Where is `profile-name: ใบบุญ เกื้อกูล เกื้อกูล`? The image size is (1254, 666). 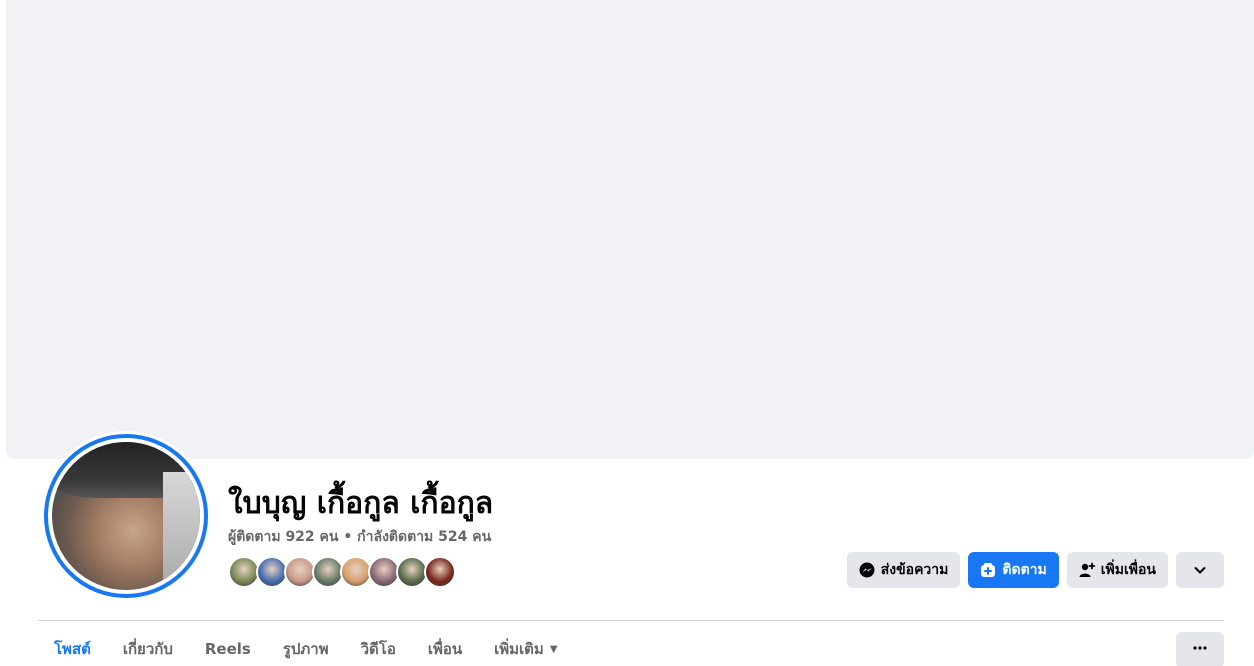
profile-name: ใบบุญ เกื้อกูล เกื้อกูล is located at coordinates (361, 503).